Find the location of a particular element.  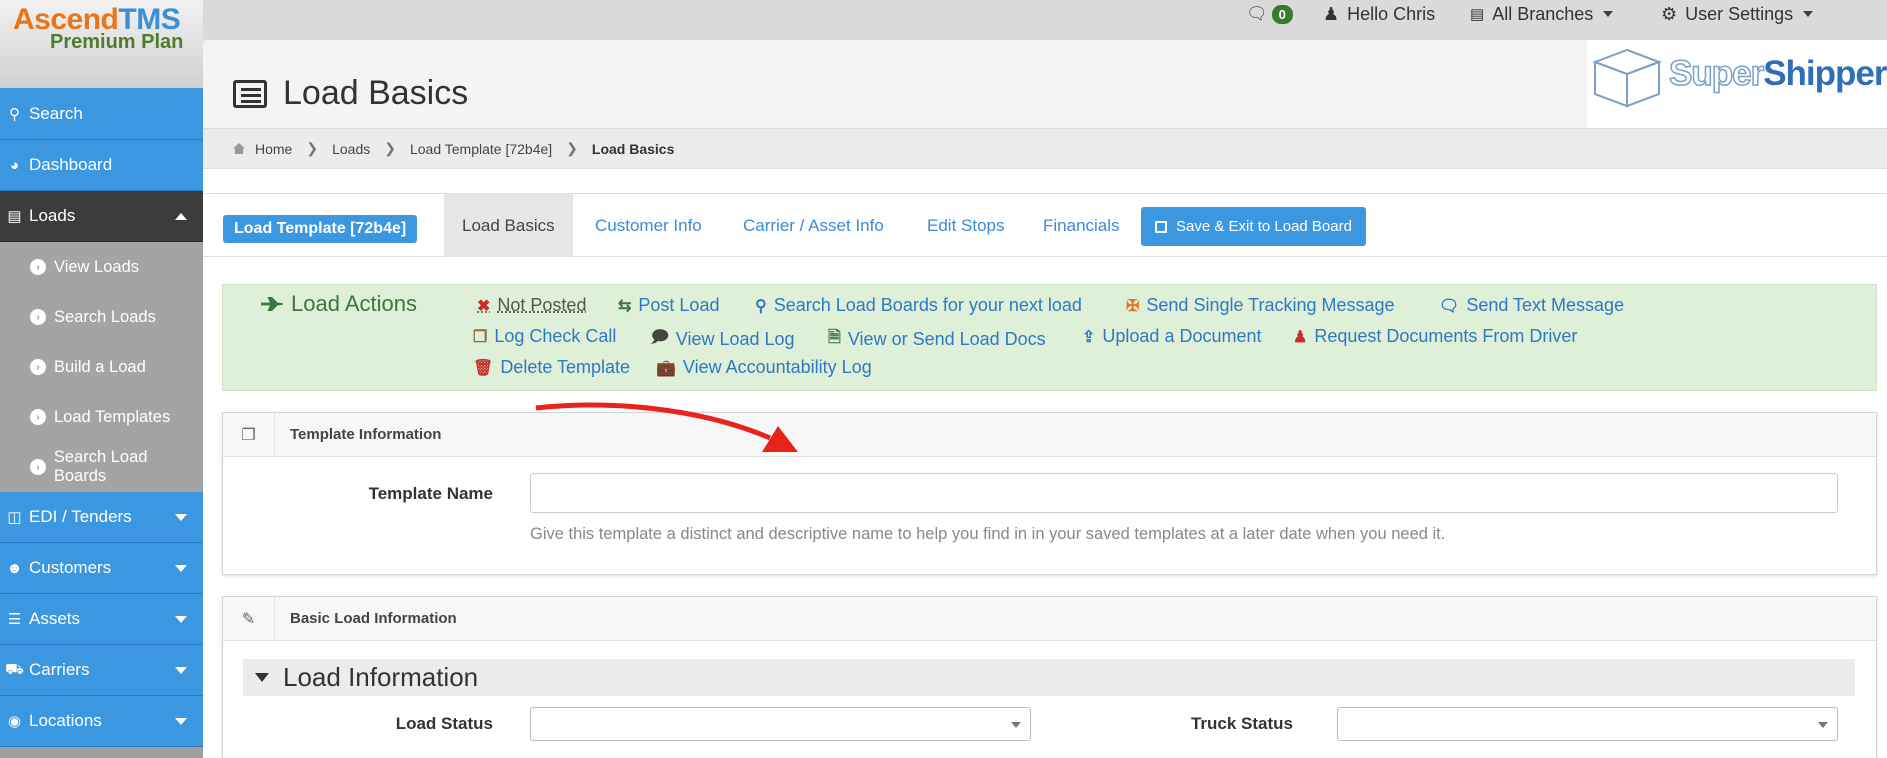

sitemap-icon: ▤ is located at coordinates (1477, 14).